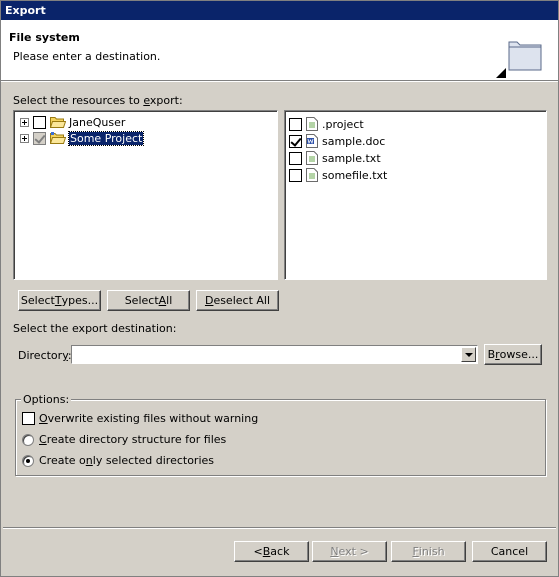  What do you see at coordinates (28, 418) in the screenshot?
I see `overwrite-checkbox` at bounding box center [28, 418].